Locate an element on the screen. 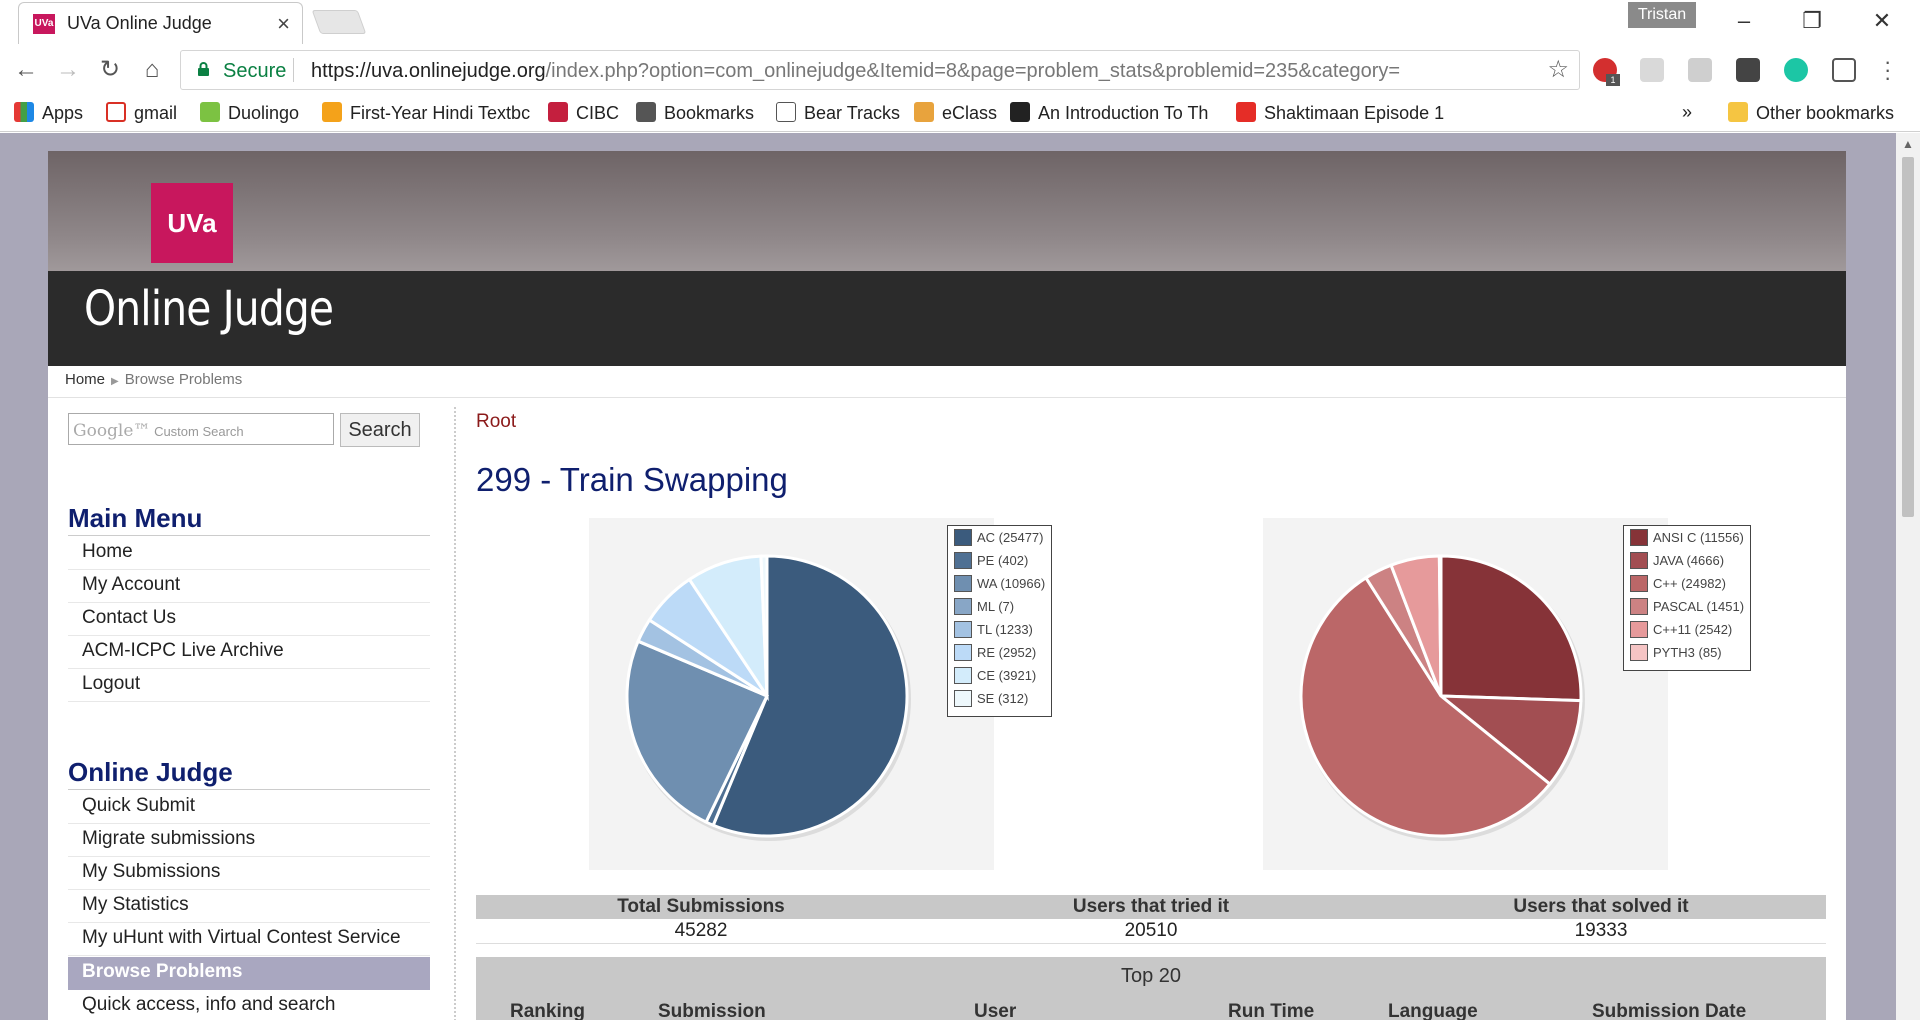 The image size is (1920, 1020). bookmark-shaktimaan: Shaktimaan Episode 1 is located at coordinates (1340, 114).